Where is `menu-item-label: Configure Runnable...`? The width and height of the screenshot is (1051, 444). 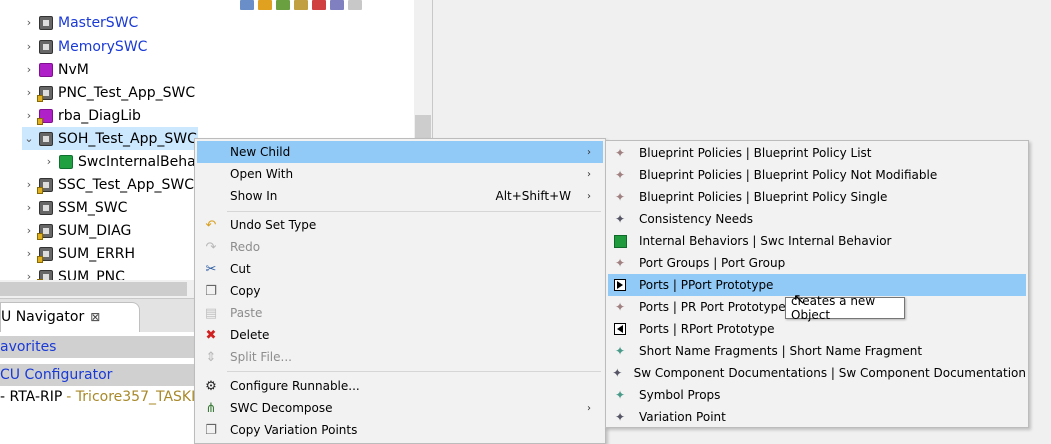 menu-item-label: Configure Runnable... is located at coordinates (295, 386).